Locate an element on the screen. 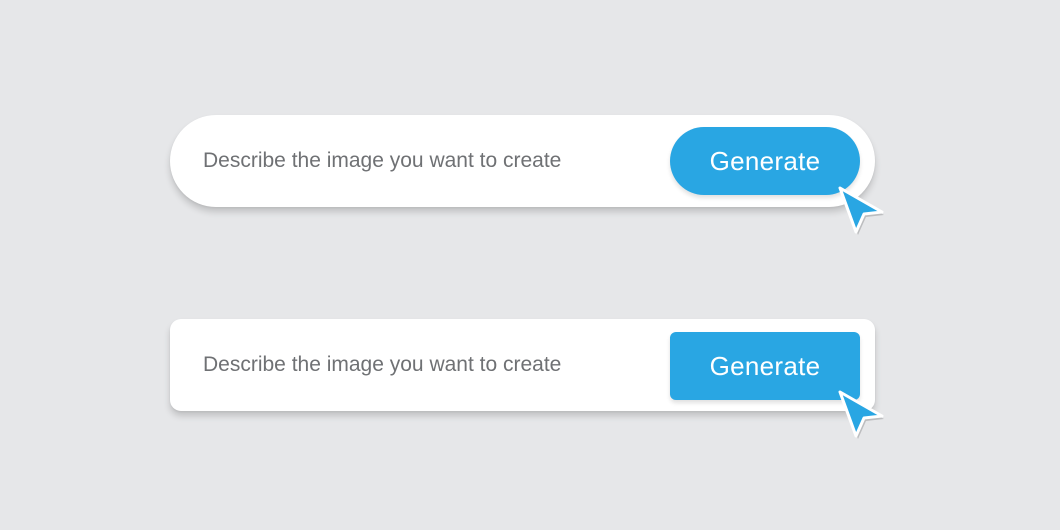 This screenshot has height=530, width=1060. square-prompt-bar: Generate is located at coordinates (522, 365).